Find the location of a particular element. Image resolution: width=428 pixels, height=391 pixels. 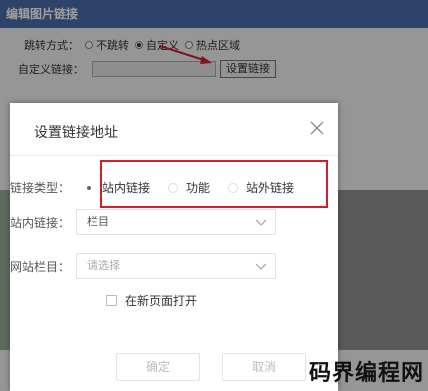

watermark: 码界编程网 is located at coordinates (366, 373).